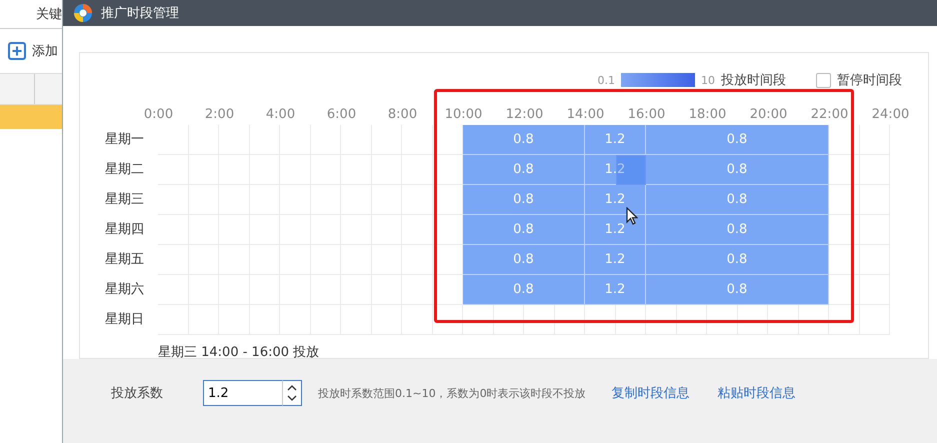  Describe the element at coordinates (124, 140) in the screenshot. I see `day-label: 星期一` at that location.